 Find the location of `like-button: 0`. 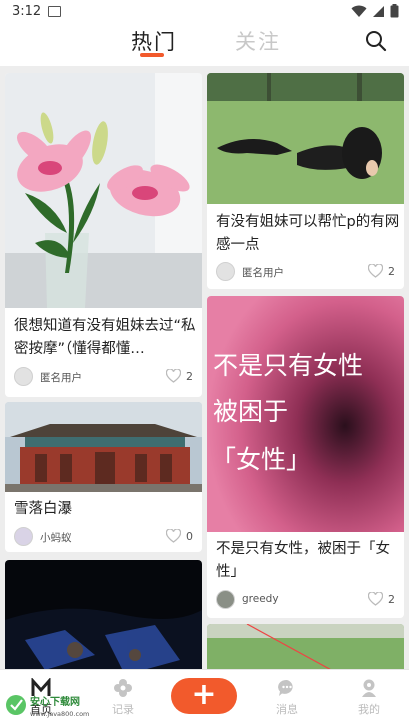

like-button: 0 is located at coordinates (179, 536).